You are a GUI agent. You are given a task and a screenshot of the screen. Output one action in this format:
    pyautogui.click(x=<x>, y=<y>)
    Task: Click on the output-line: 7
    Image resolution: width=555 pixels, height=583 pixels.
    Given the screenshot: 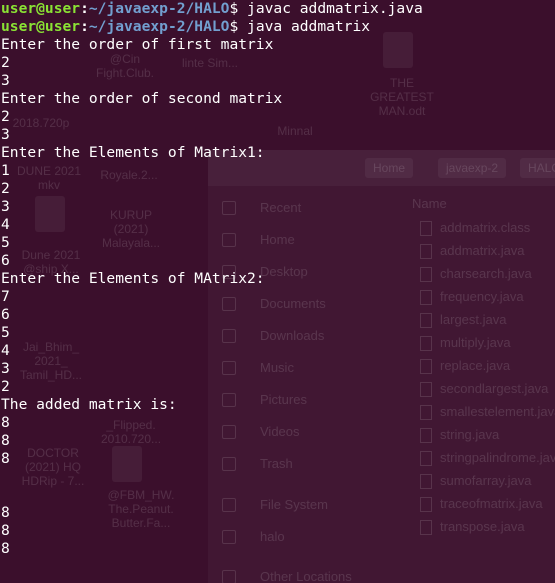 What is the action you would take?
    pyautogui.click(x=5, y=296)
    